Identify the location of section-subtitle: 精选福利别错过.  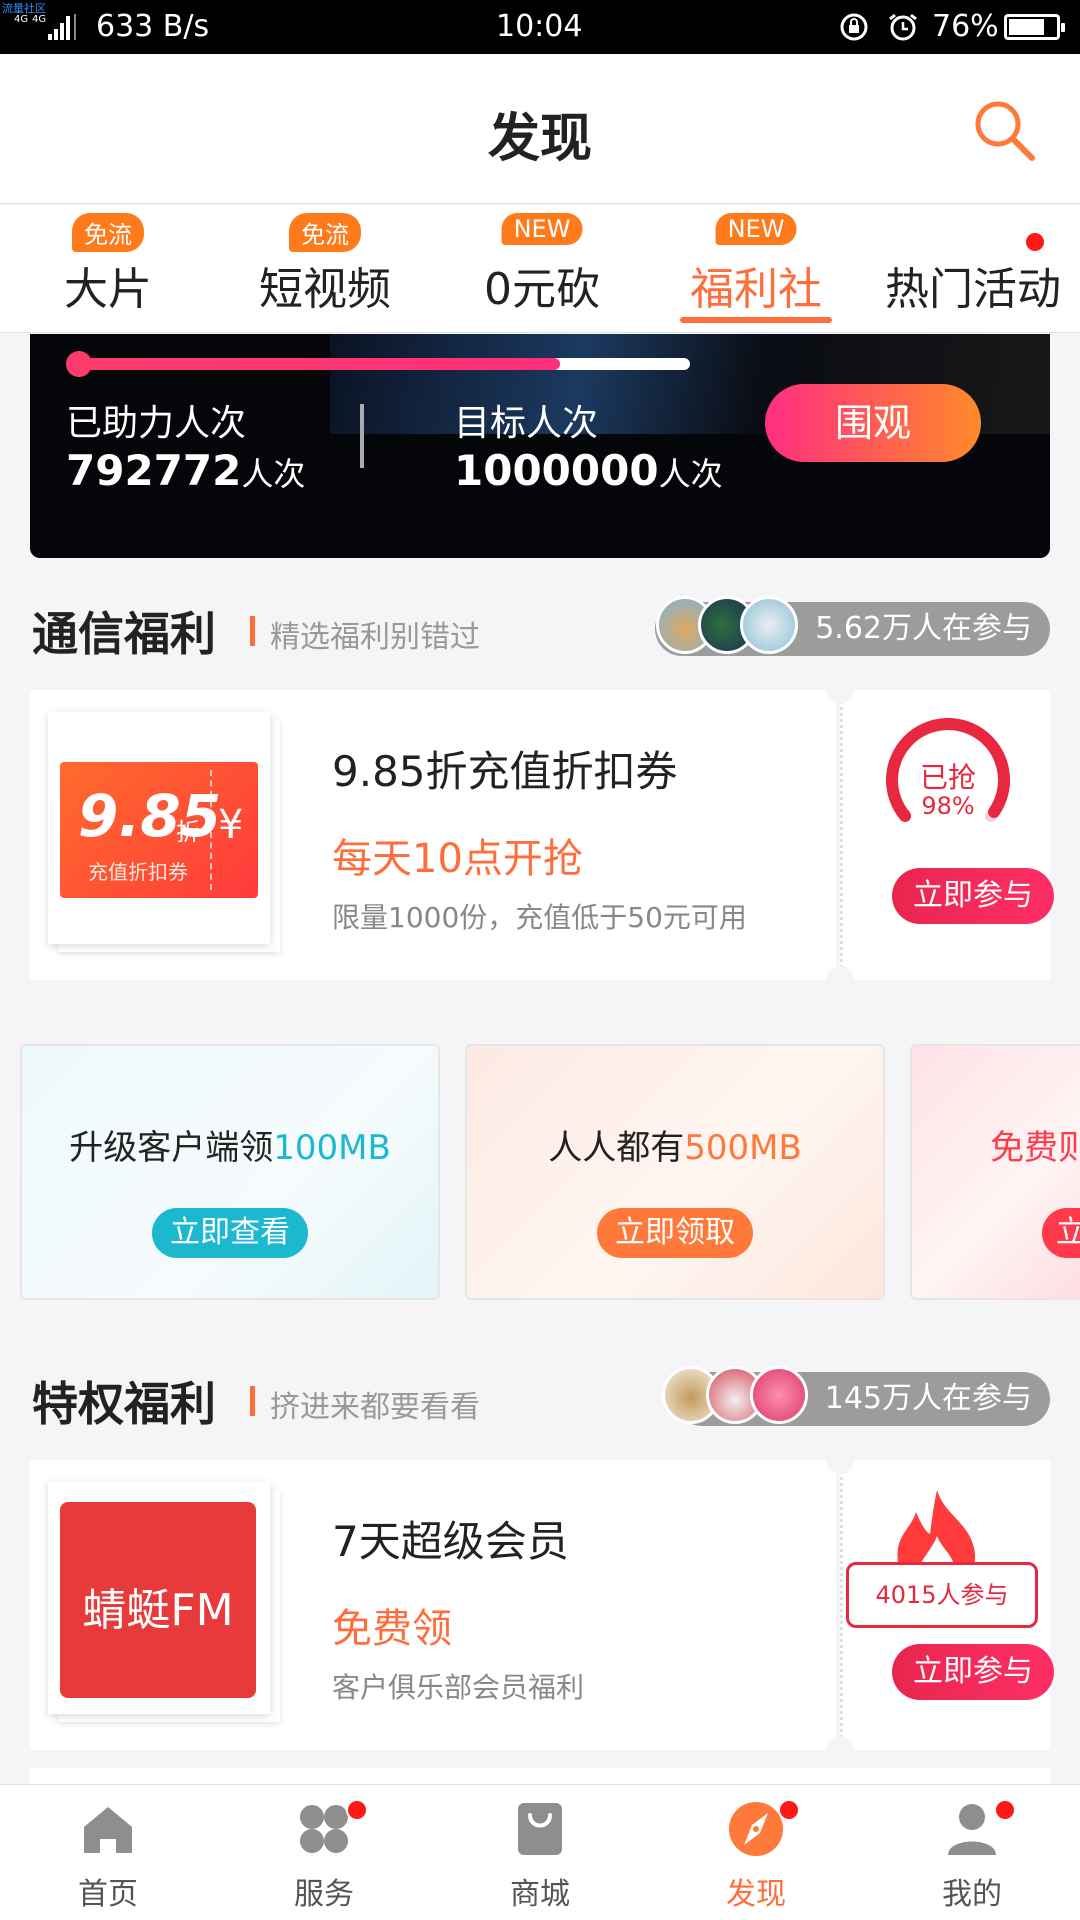
(375, 637).